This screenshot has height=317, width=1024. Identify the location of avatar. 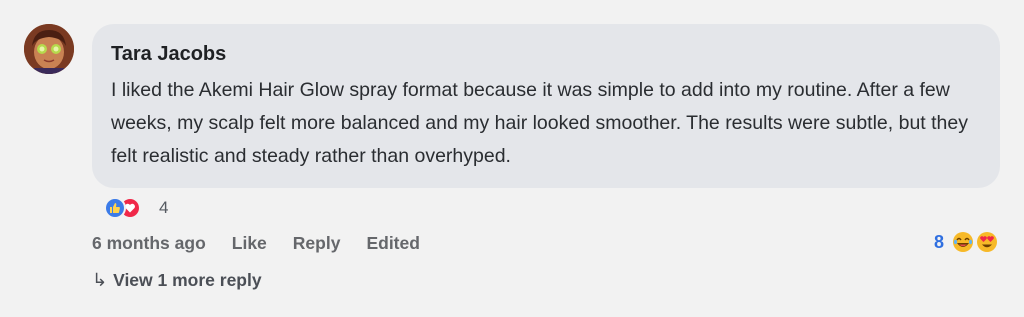
(49, 49).